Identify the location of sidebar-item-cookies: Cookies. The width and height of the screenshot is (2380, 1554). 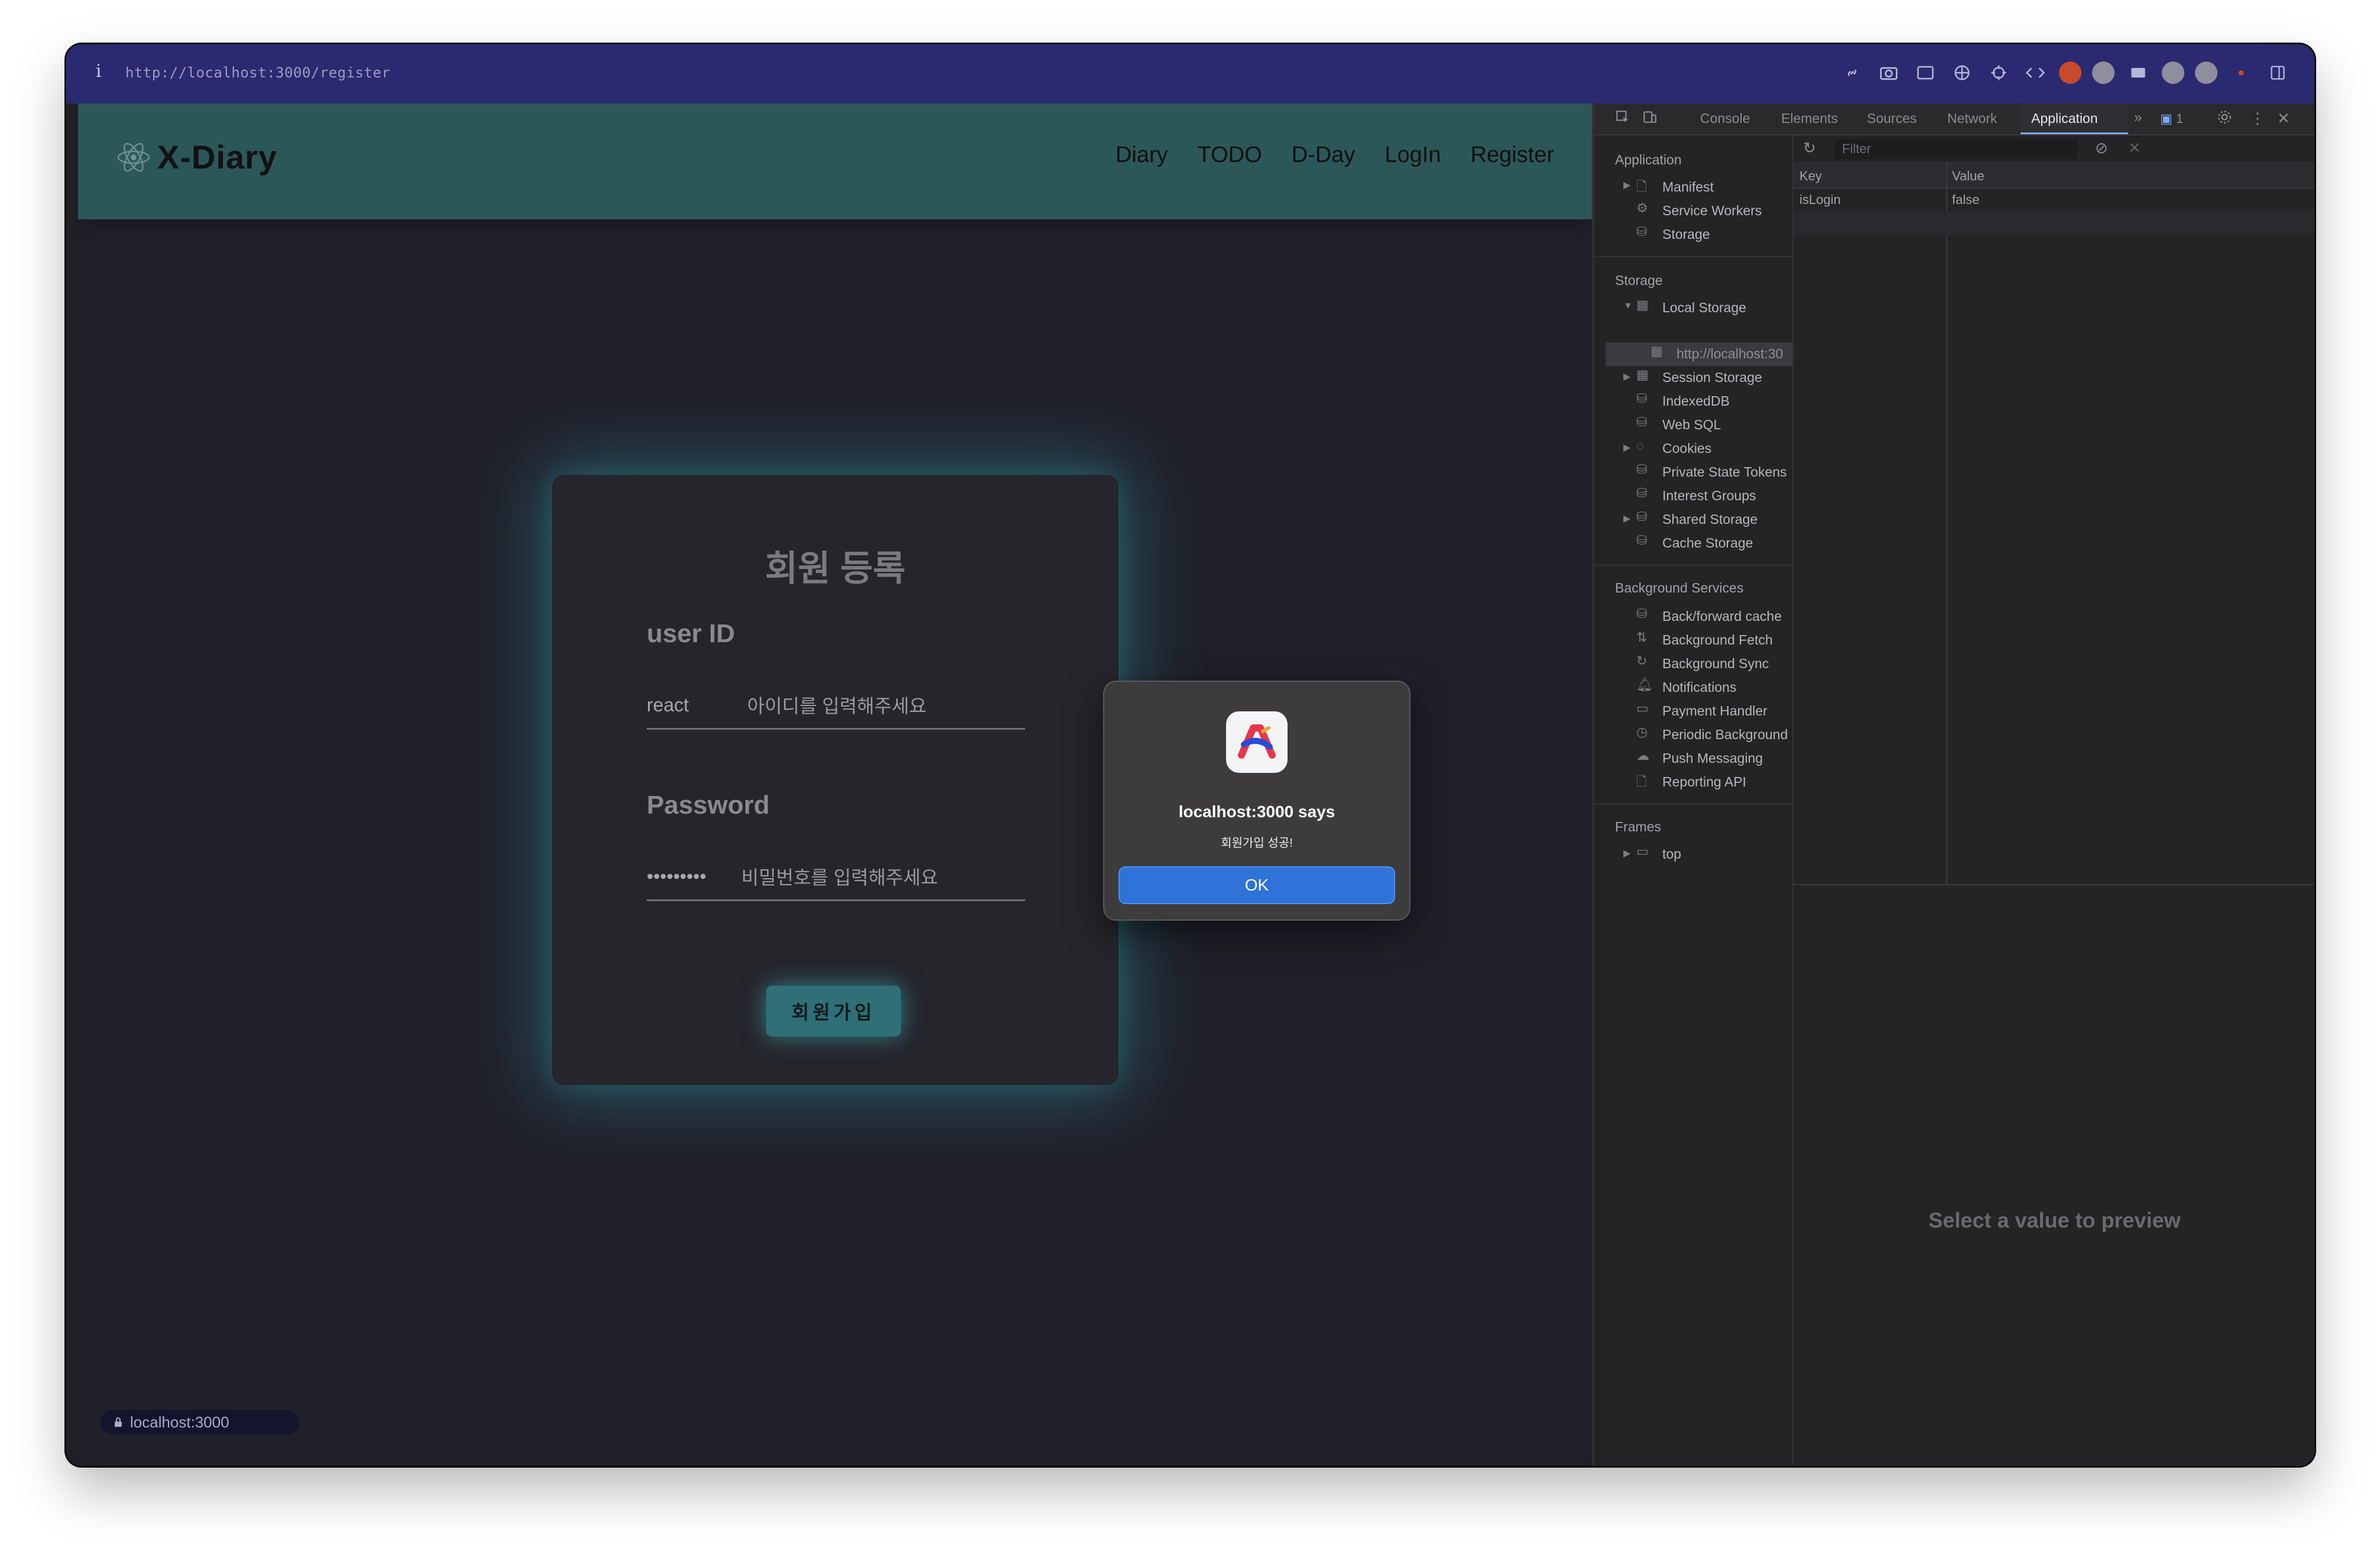
(1686, 449).